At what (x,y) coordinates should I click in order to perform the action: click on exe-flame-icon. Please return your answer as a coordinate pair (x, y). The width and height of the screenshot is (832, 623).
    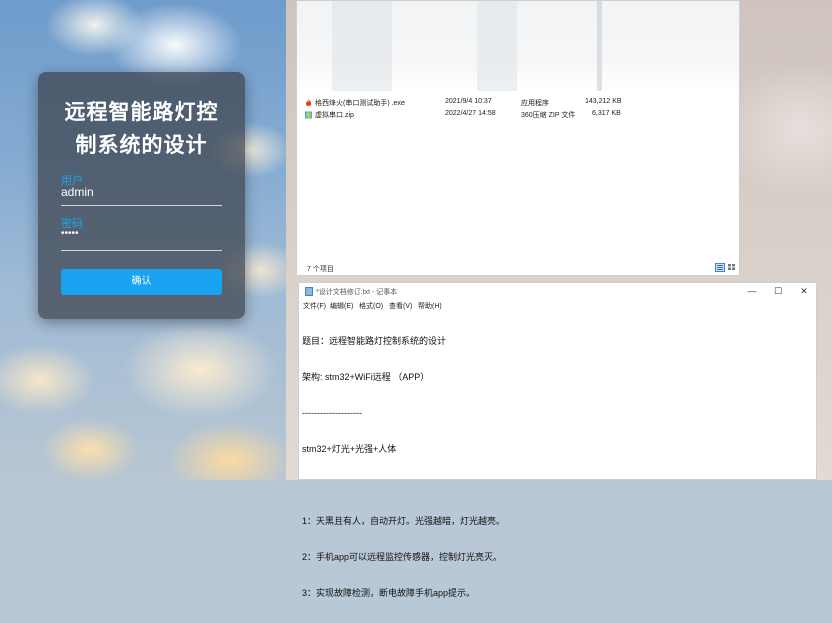
    Looking at the image, I should click on (308, 103).